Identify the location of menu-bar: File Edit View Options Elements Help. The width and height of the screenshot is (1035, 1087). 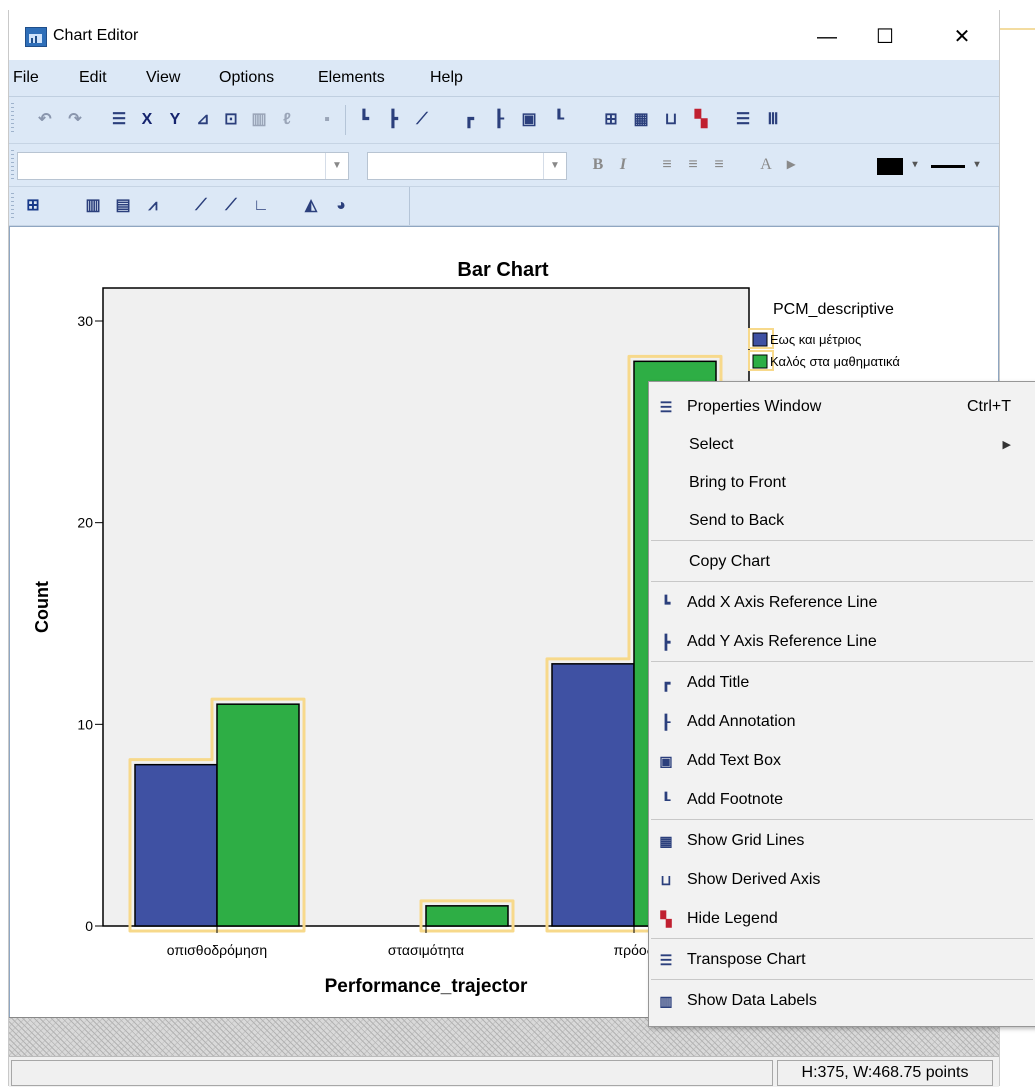
(504, 78).